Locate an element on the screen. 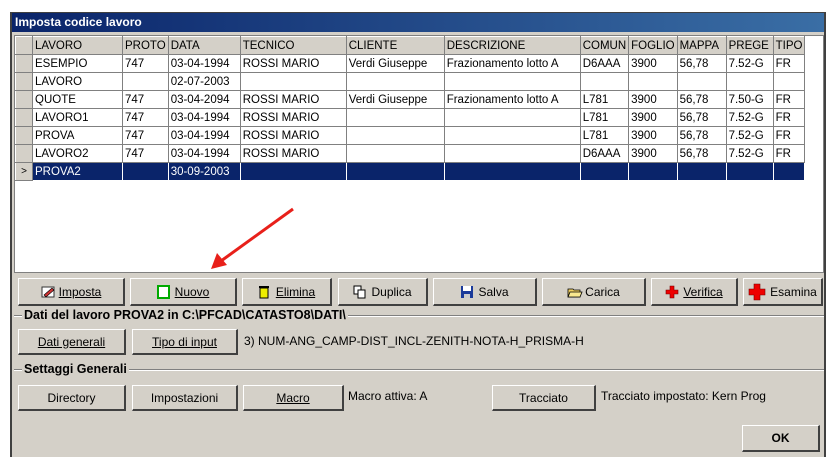  imposta-button: Imposta is located at coordinates (71, 292).